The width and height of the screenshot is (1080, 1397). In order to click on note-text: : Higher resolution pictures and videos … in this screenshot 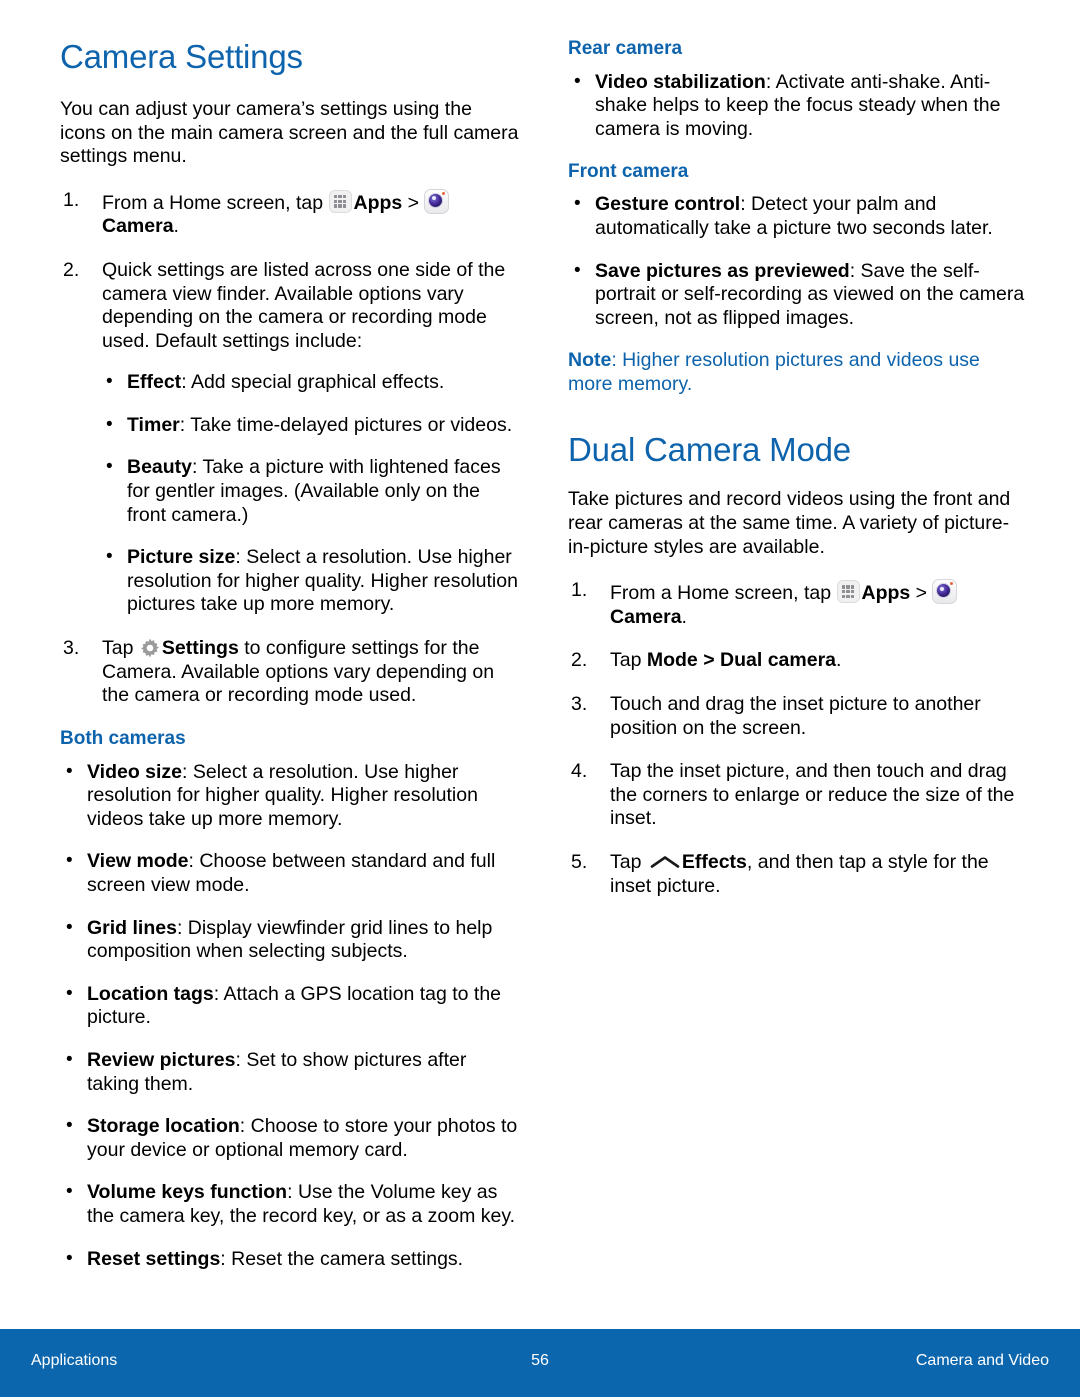, I will do `click(774, 372)`.